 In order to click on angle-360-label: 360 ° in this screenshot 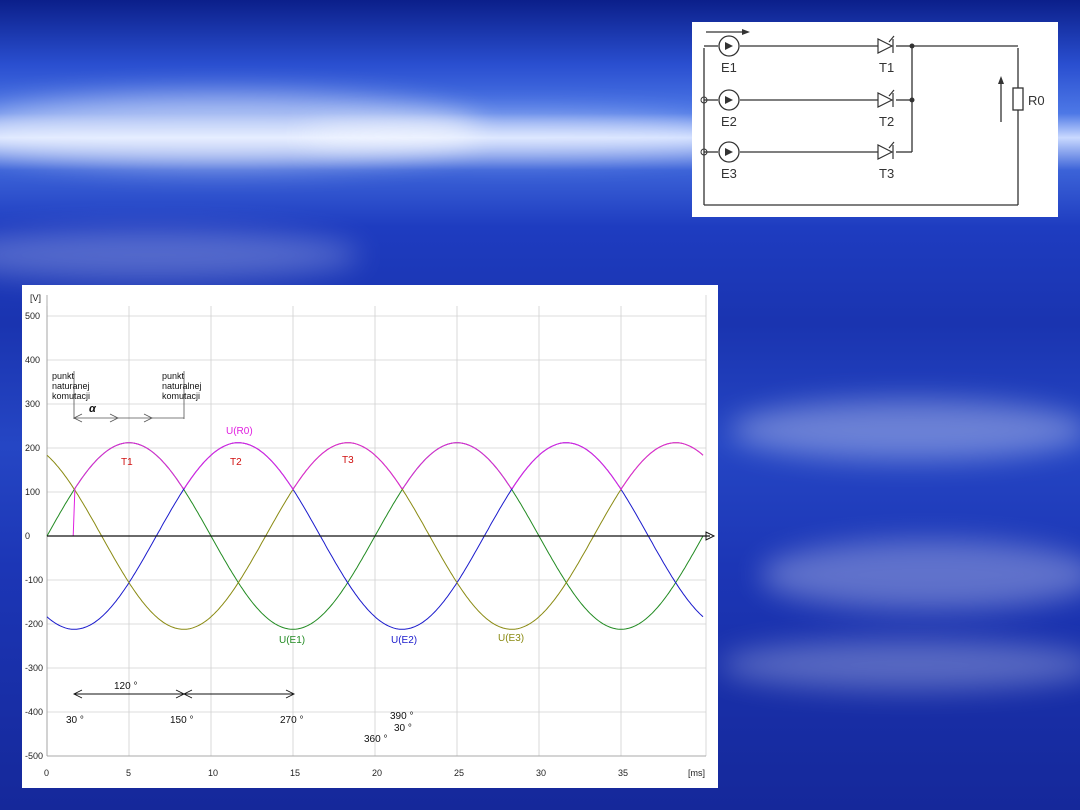, I will do `click(375, 739)`.